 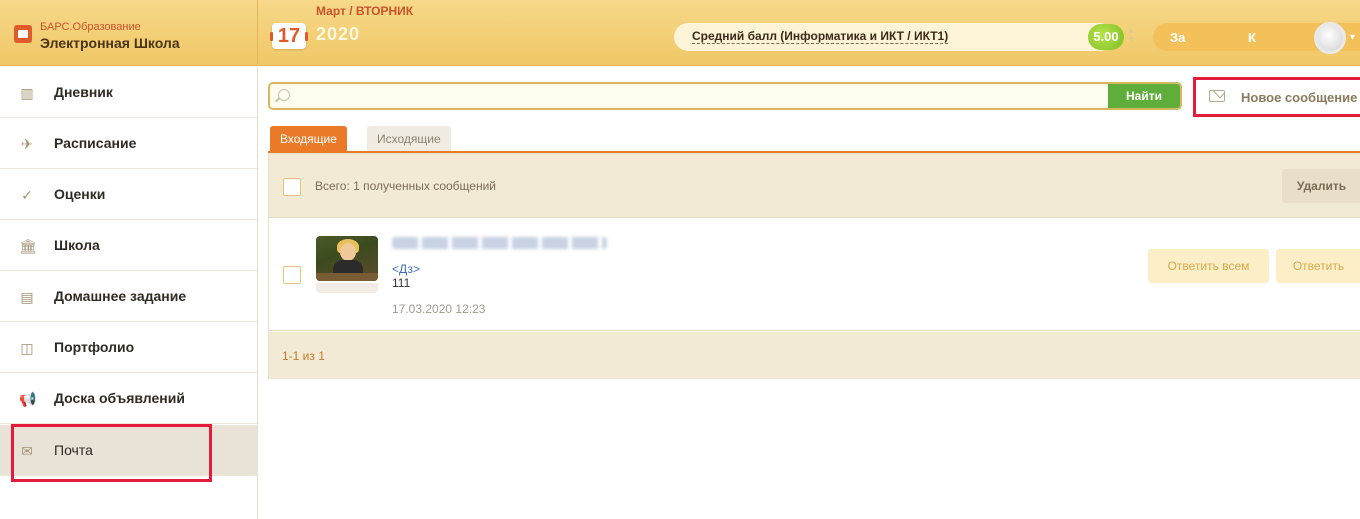 I want to click on delete-button: Удалить, so click(x=1321, y=186).